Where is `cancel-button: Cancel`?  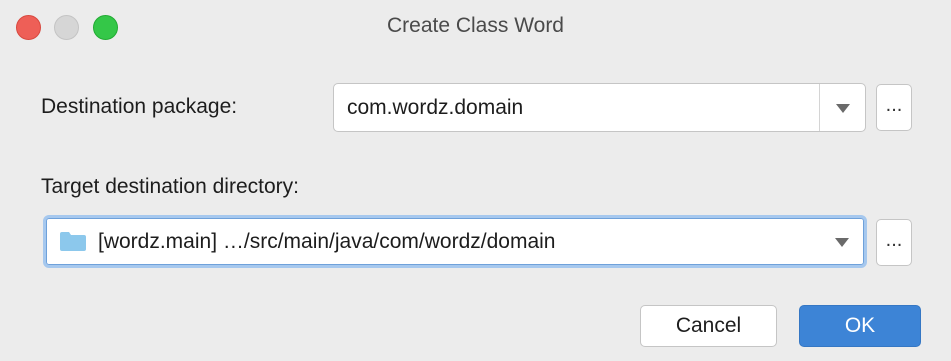 cancel-button: Cancel is located at coordinates (708, 326).